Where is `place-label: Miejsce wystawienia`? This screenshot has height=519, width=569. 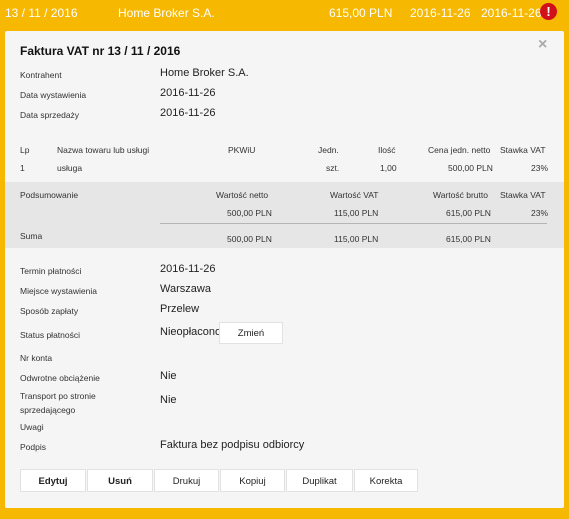 place-label: Miejsce wystawienia is located at coordinates (58, 291).